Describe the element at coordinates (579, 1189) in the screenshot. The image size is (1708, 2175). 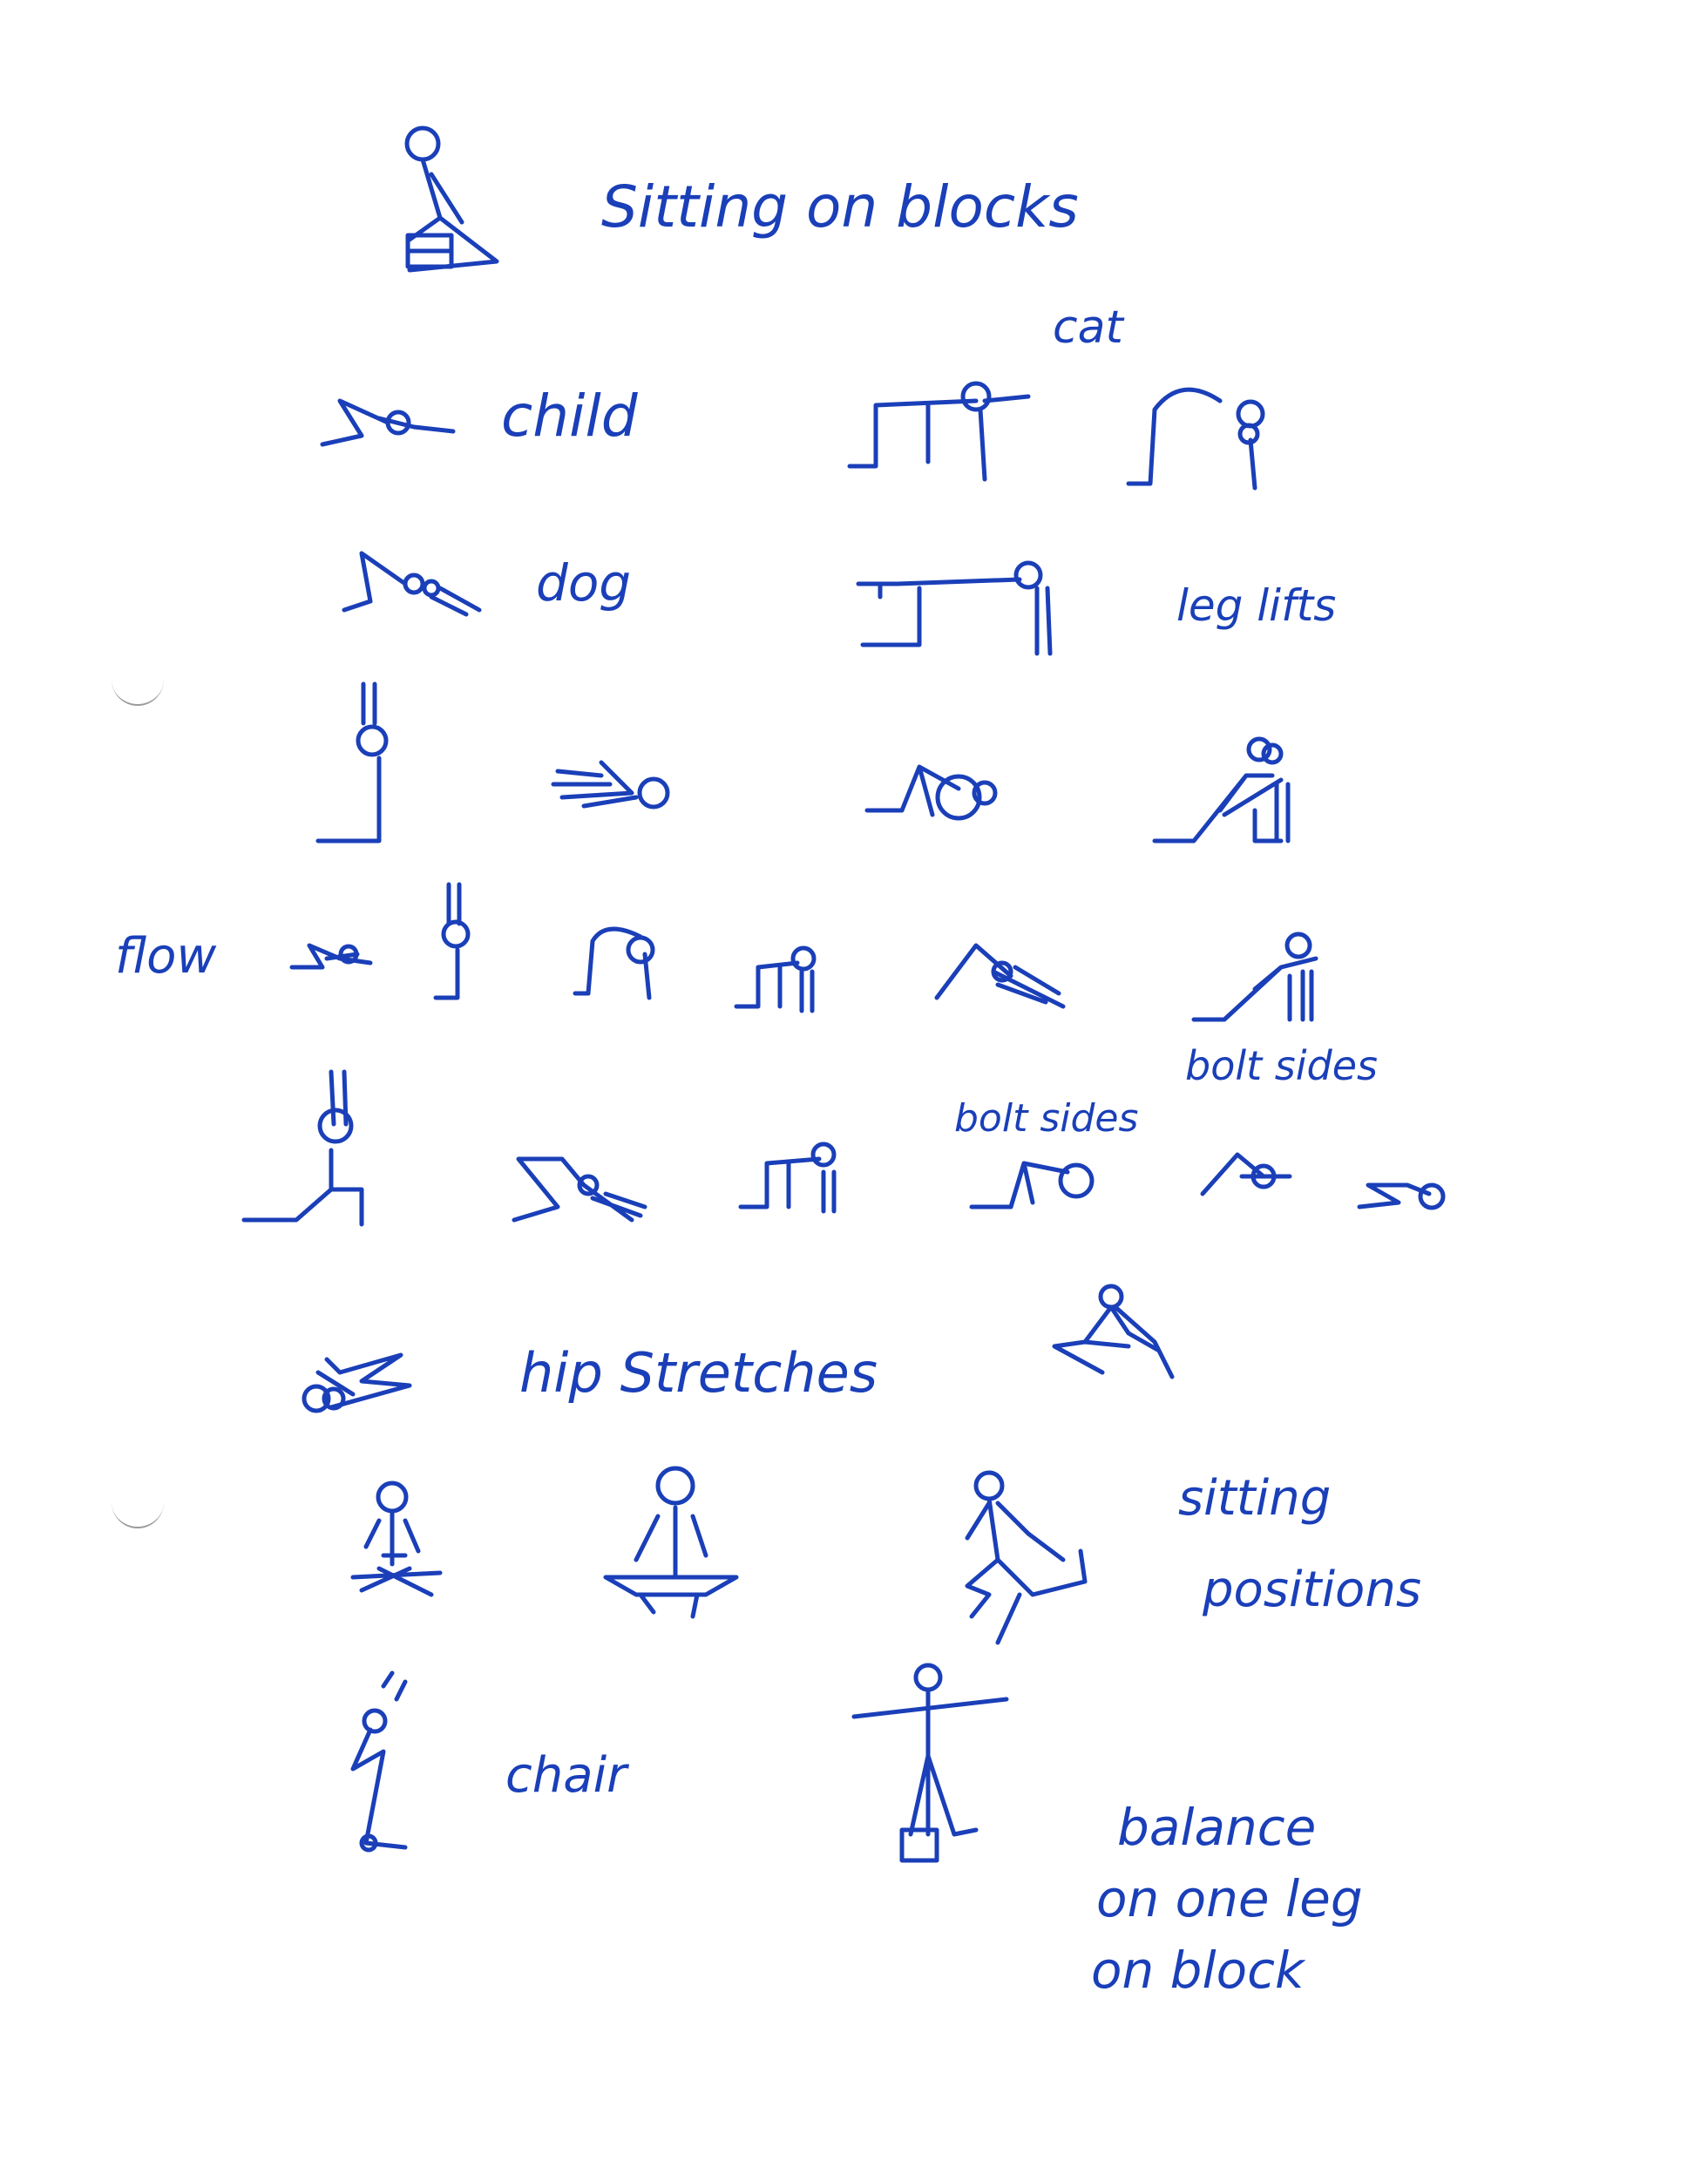
I see `bolt-down-dog-figure` at that location.